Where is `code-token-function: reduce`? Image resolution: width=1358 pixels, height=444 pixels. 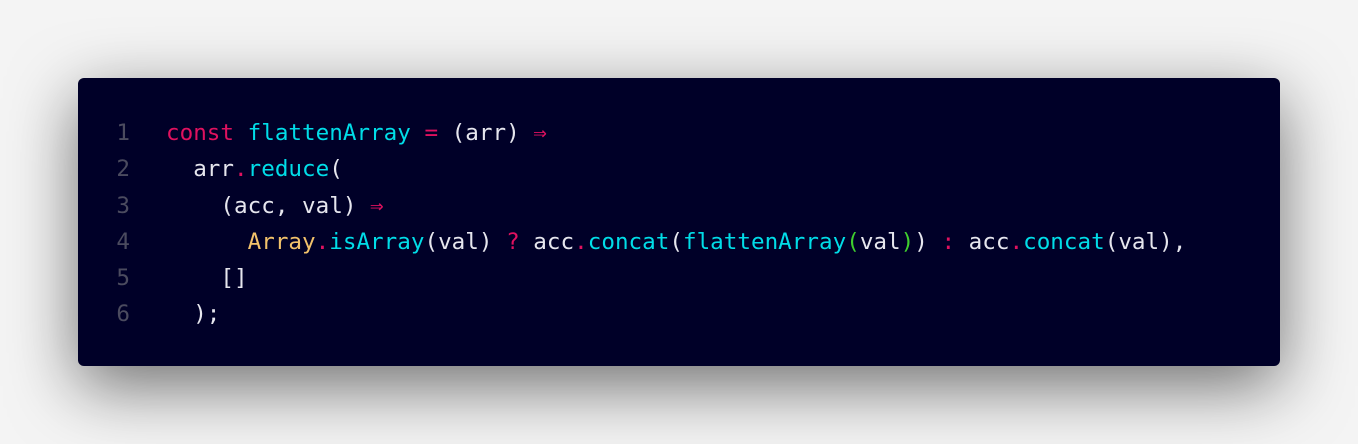
code-token-function: reduce is located at coordinates (288, 169).